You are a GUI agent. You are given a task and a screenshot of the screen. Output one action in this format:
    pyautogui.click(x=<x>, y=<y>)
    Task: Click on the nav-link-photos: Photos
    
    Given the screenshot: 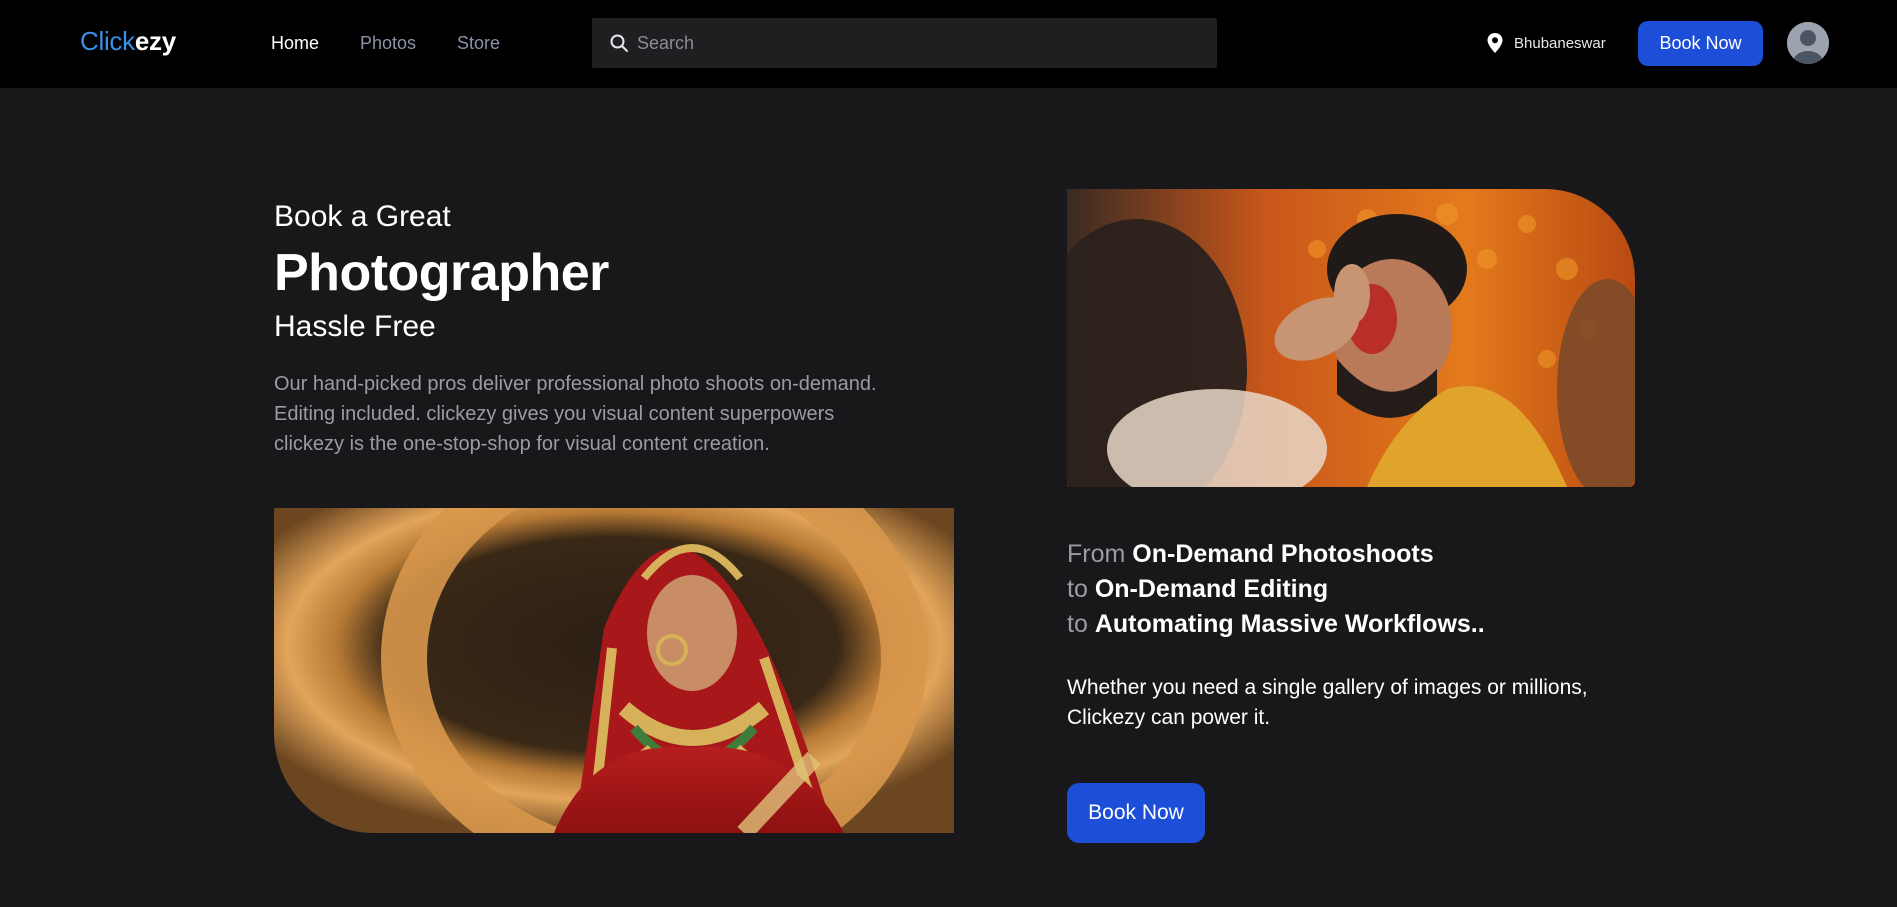 What is the action you would take?
    pyautogui.click(x=388, y=43)
    